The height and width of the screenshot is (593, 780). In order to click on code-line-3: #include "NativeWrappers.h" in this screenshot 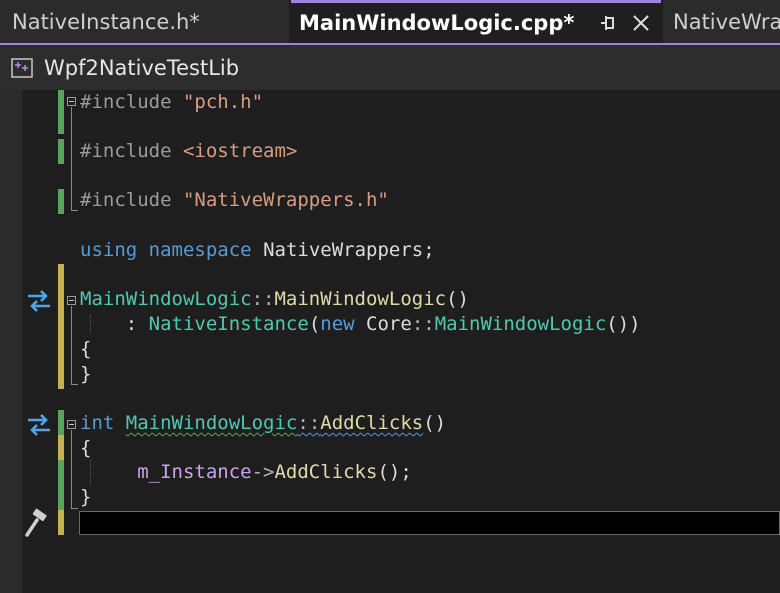, I will do `click(234, 200)`.